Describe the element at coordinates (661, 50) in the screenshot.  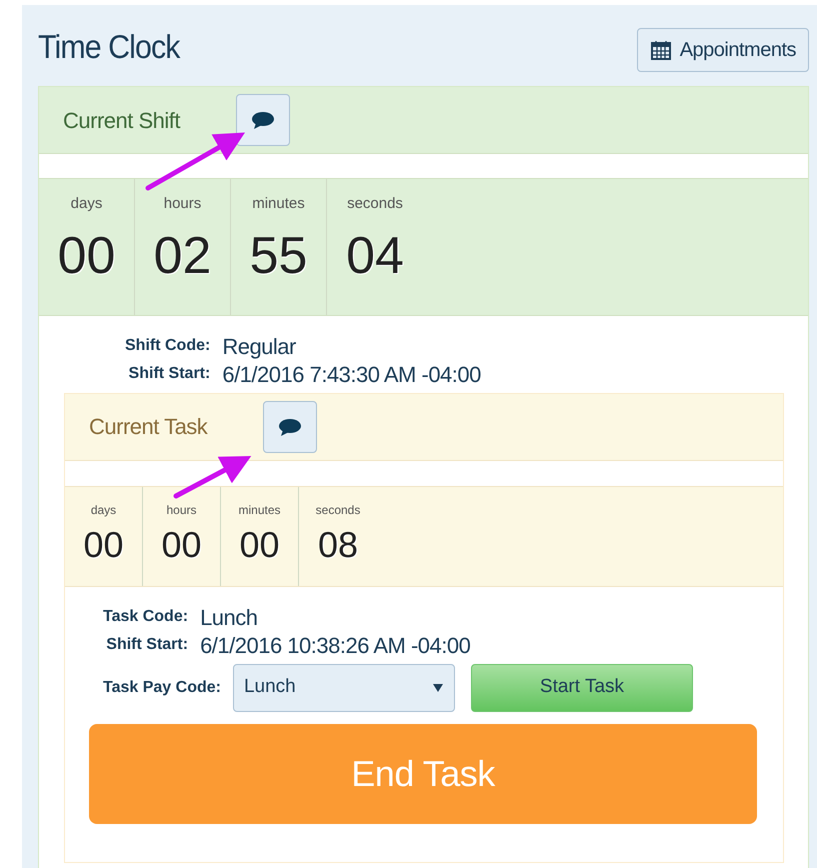
I see `calendar-icon` at that location.